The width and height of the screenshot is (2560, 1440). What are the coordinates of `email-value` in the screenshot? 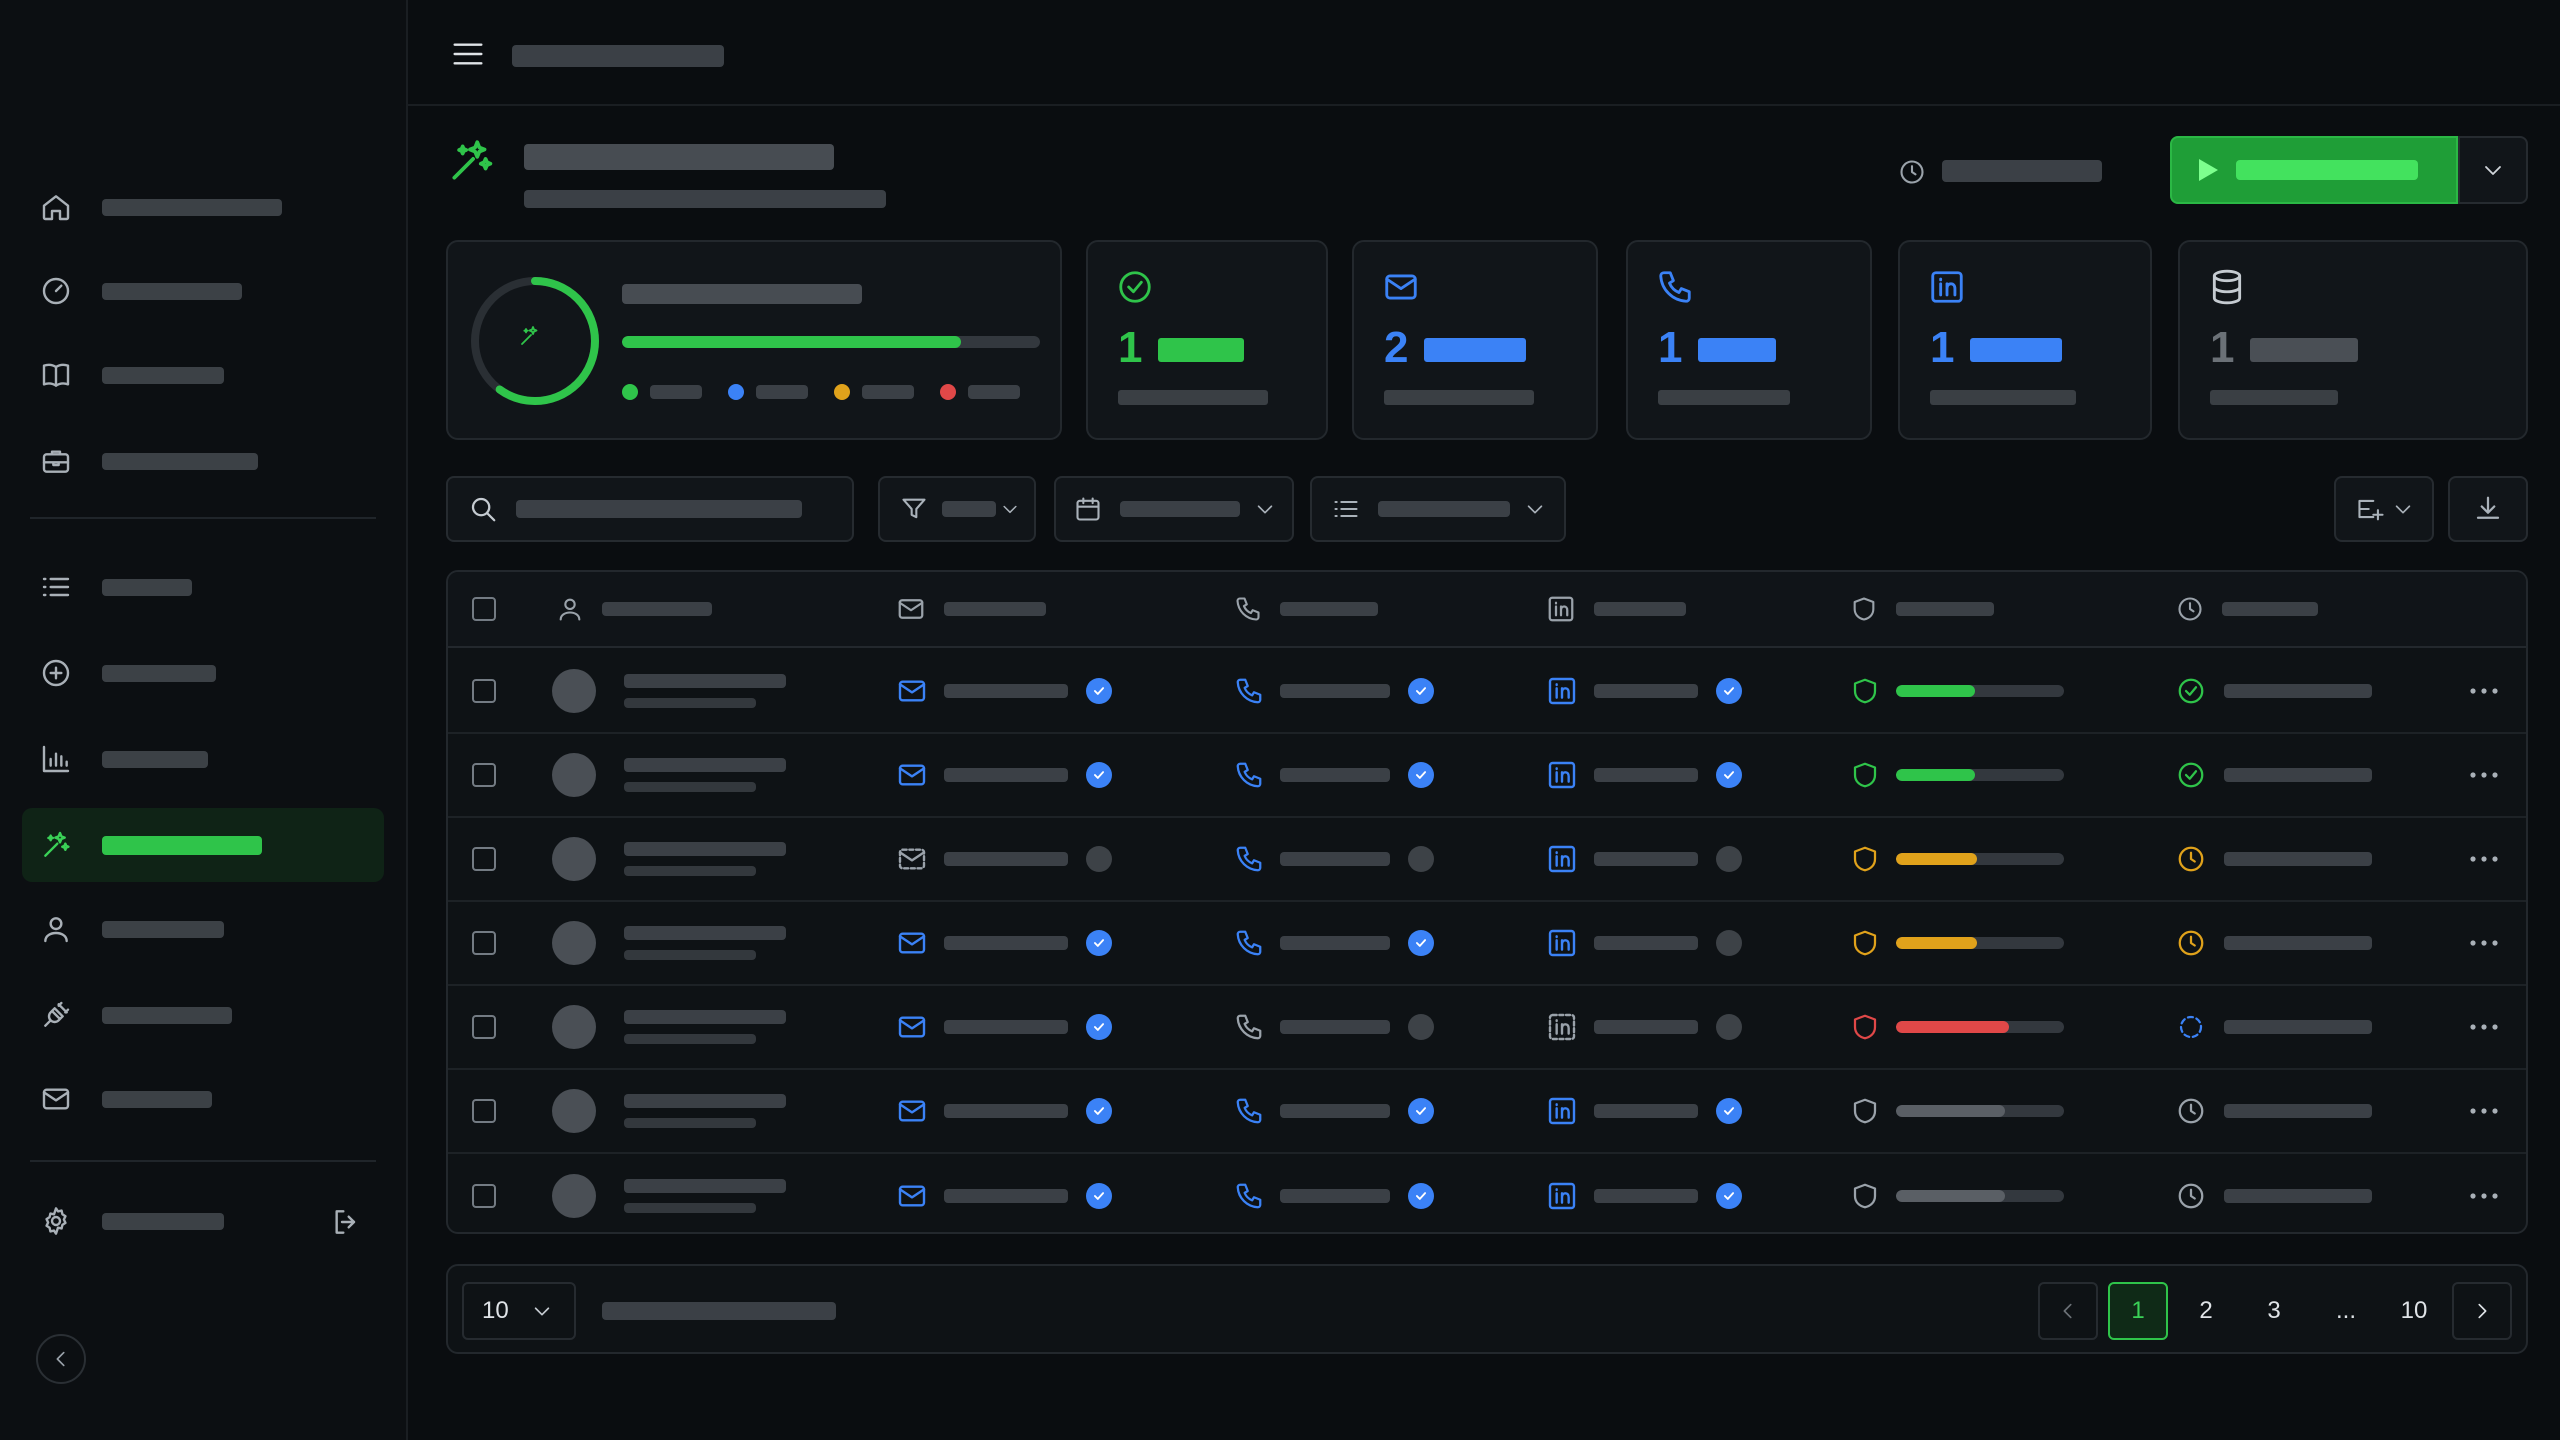 It's located at (1006, 859).